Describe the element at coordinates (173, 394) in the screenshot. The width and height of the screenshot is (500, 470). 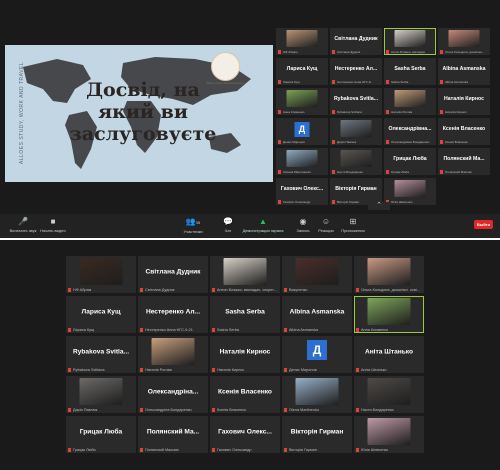
I see `participant-tile: Олександріна... Олександріна Бондаренко` at that location.